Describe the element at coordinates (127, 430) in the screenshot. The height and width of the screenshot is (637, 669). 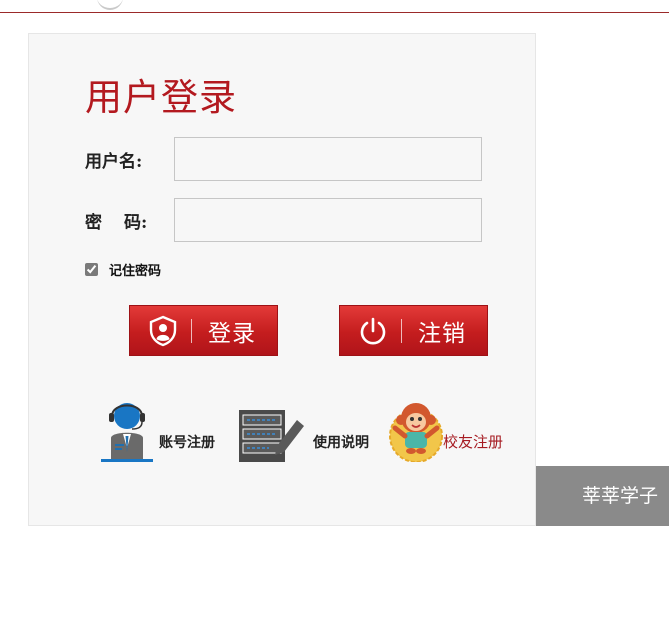
I see `support-agent-icon` at that location.